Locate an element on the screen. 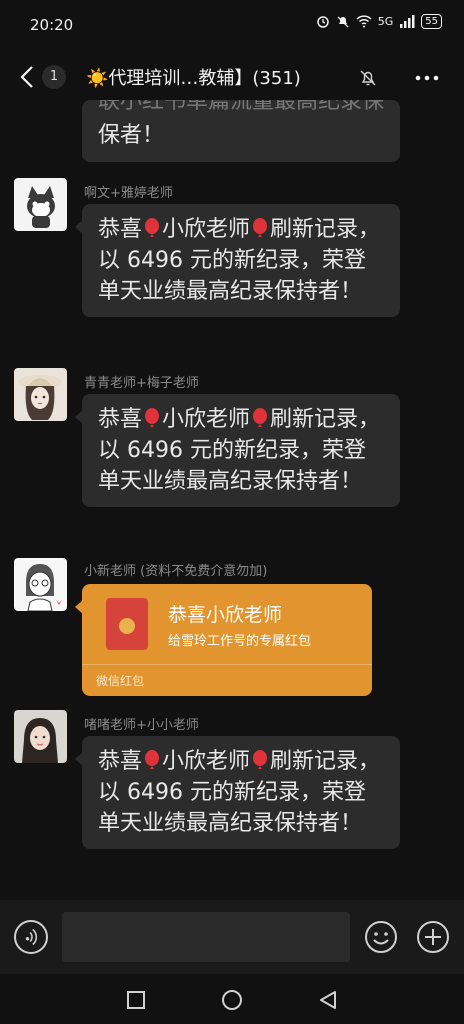 Image resolution: width=464 pixels, height=1024 pixels. photo-girl-avatar-icon is located at coordinates (40, 736).